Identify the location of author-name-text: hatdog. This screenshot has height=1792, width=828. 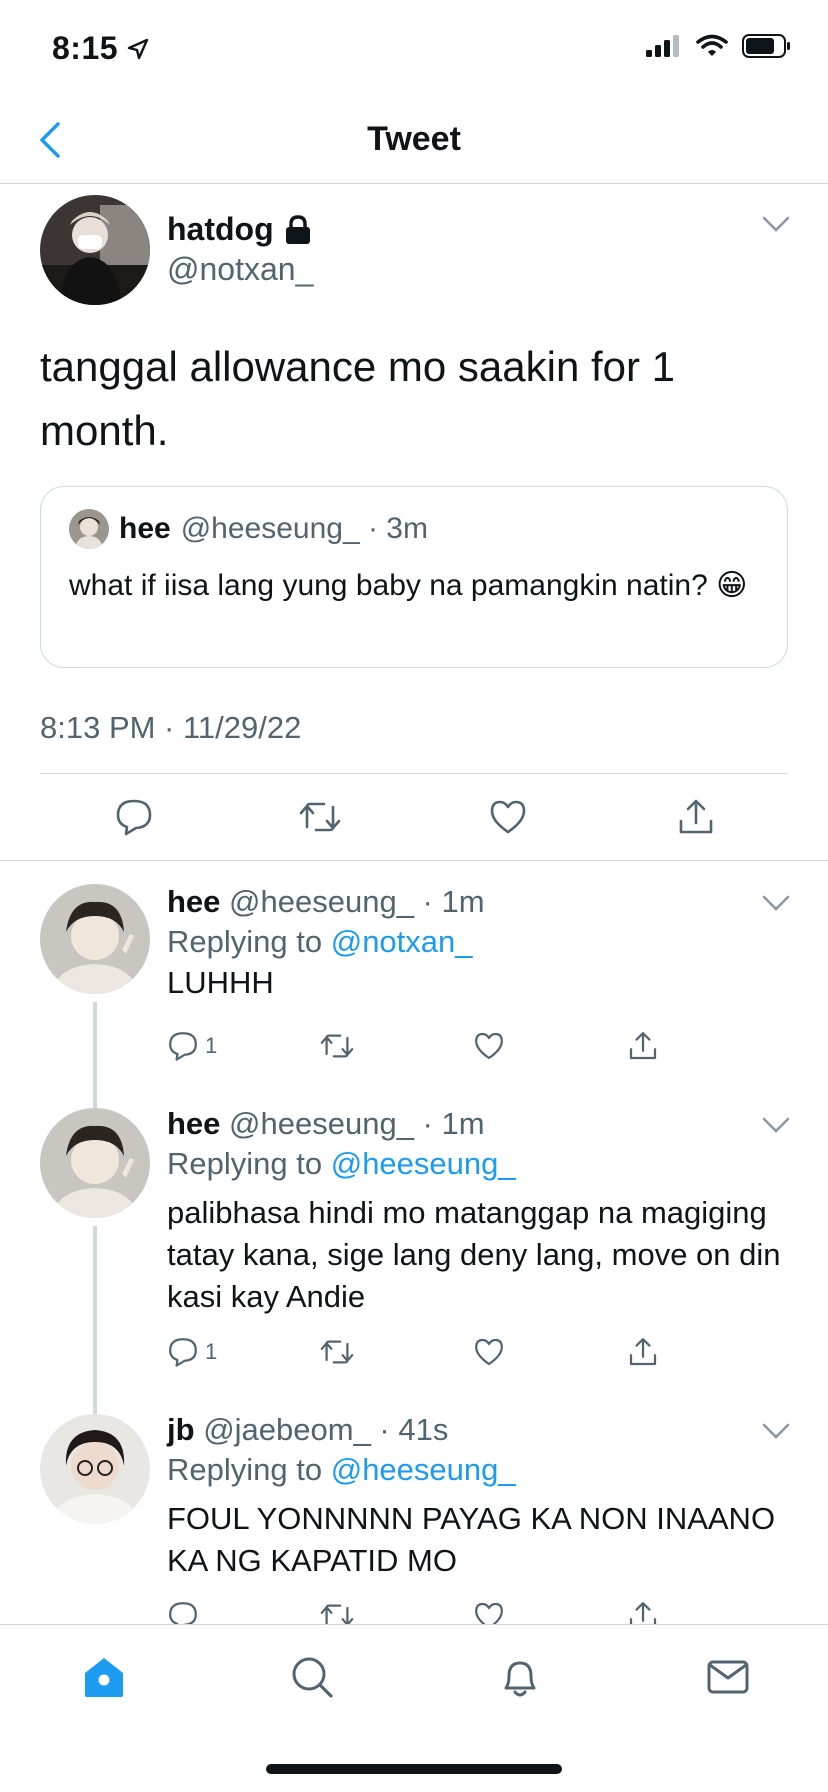
(220, 229).